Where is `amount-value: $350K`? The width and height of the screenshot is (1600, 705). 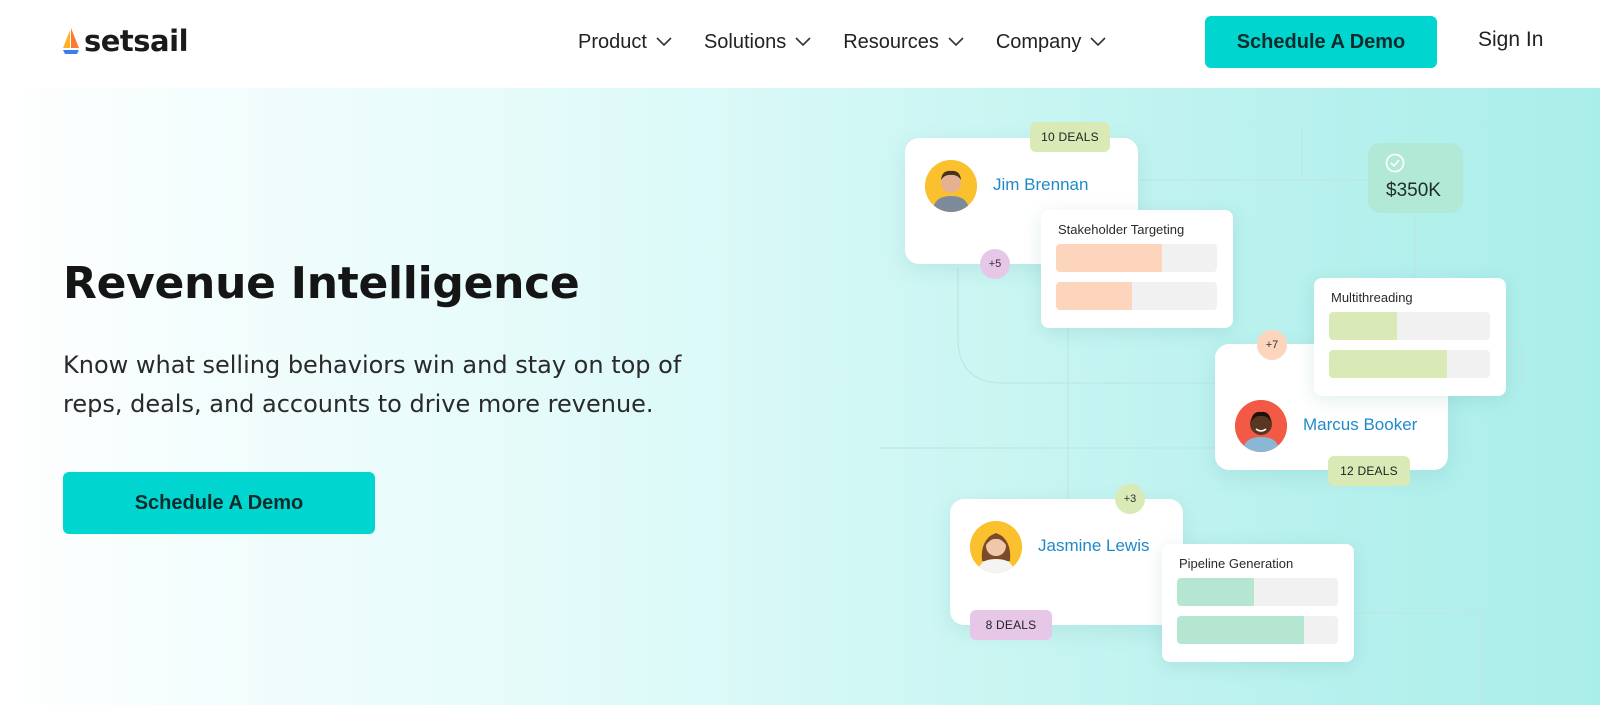
amount-value: $350K is located at coordinates (1413, 190).